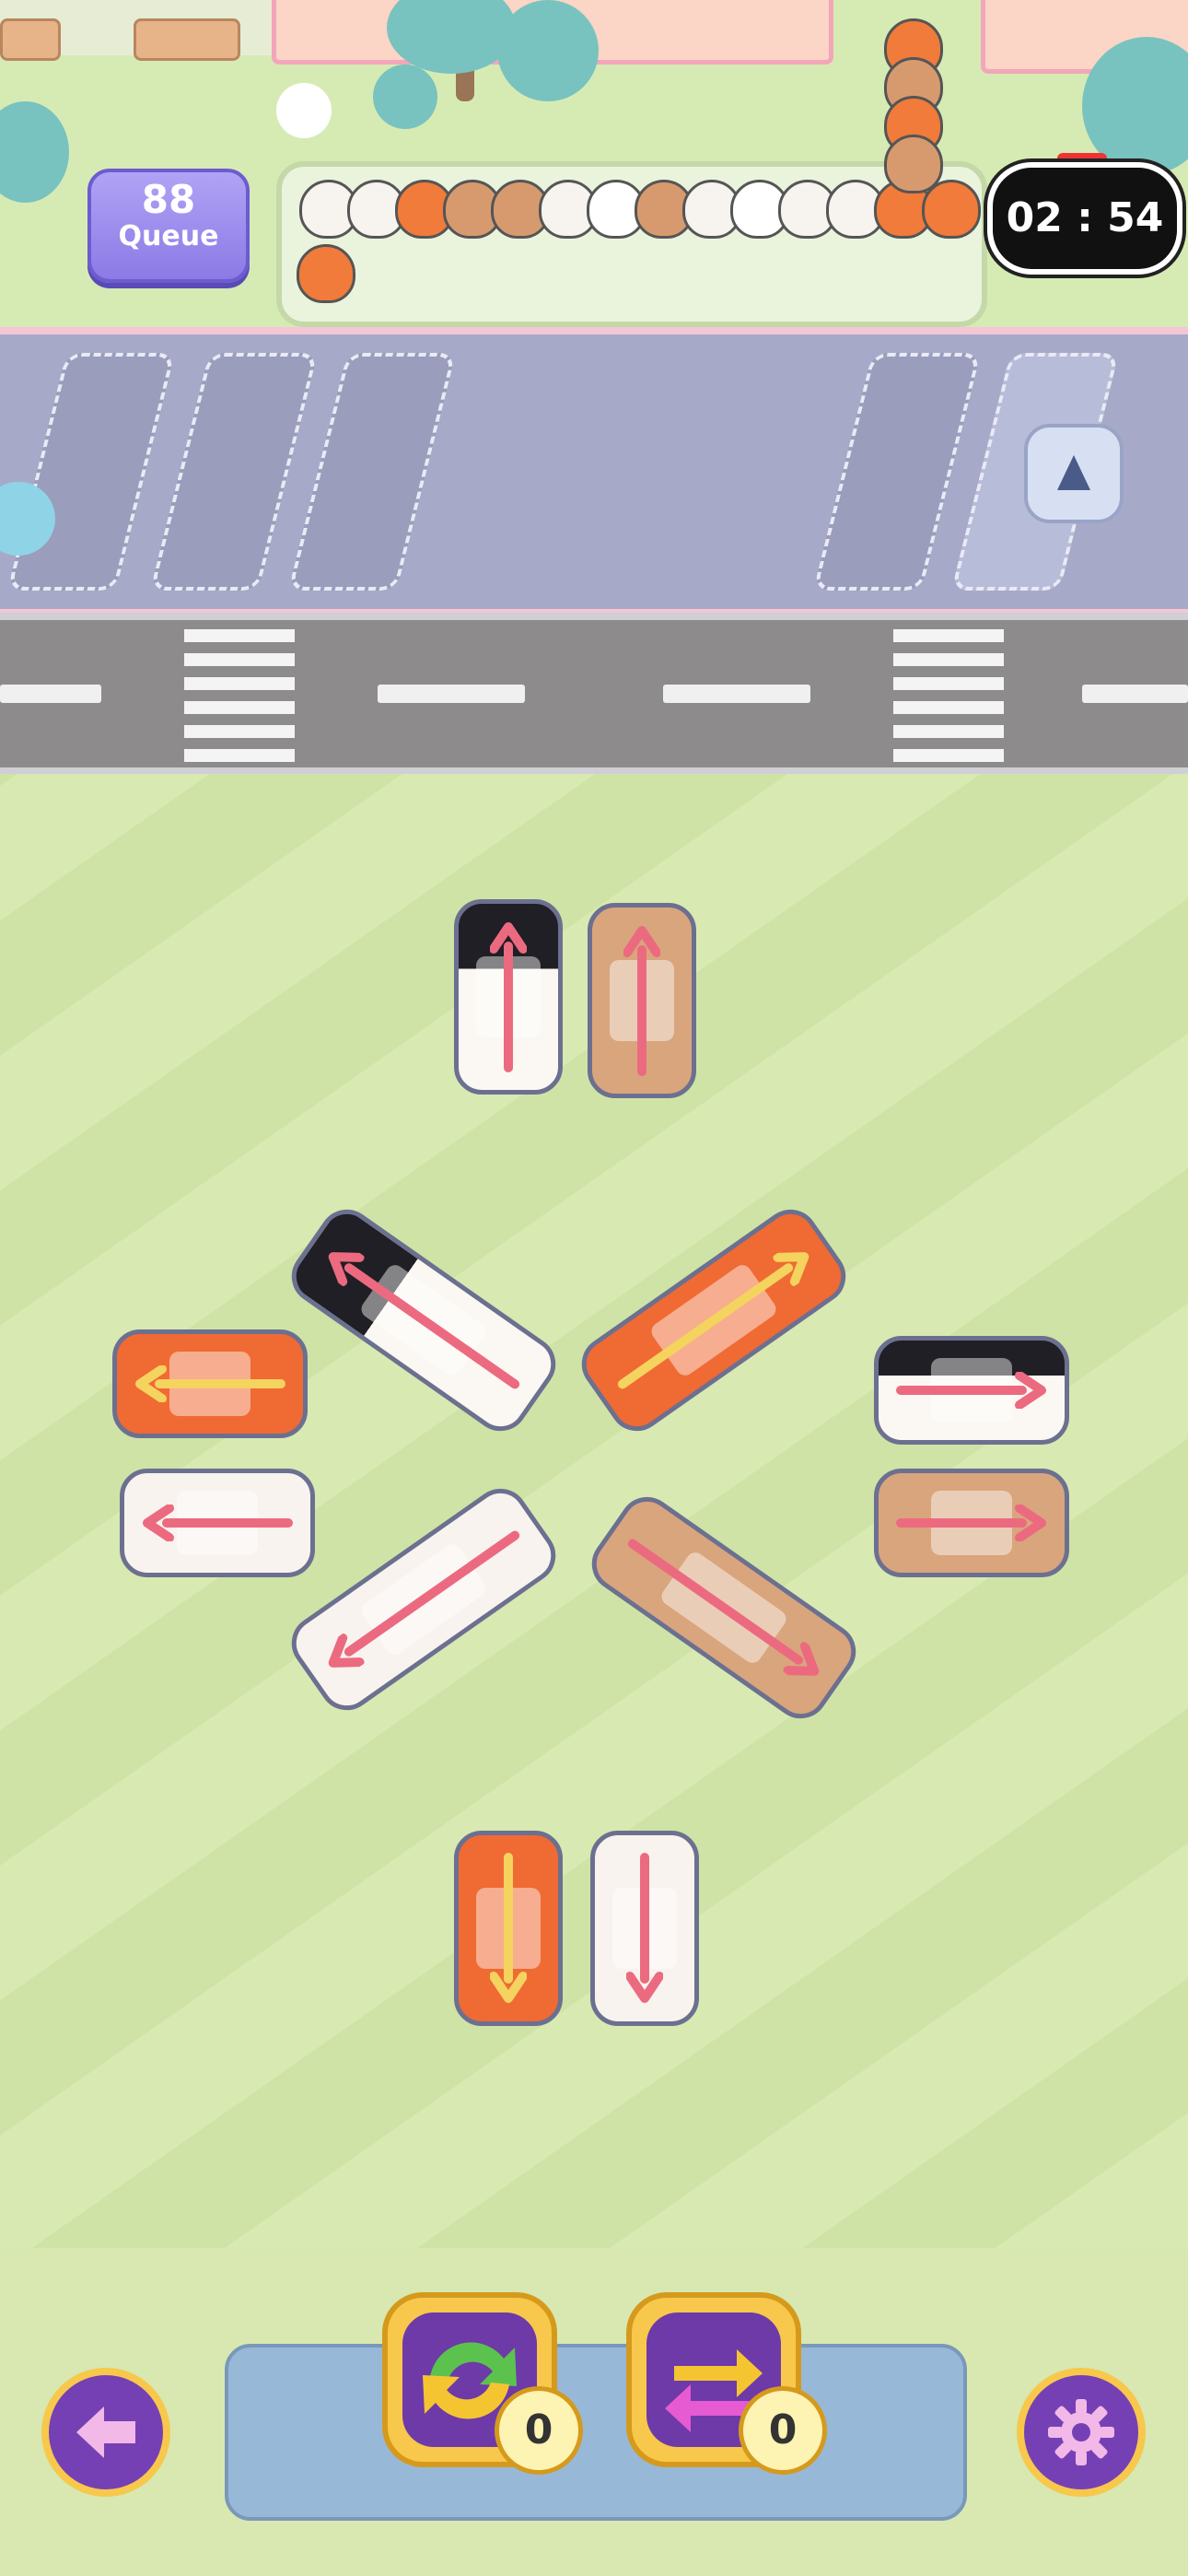 The image size is (1188, 2576). I want to click on settings-button, so click(1081, 2432).